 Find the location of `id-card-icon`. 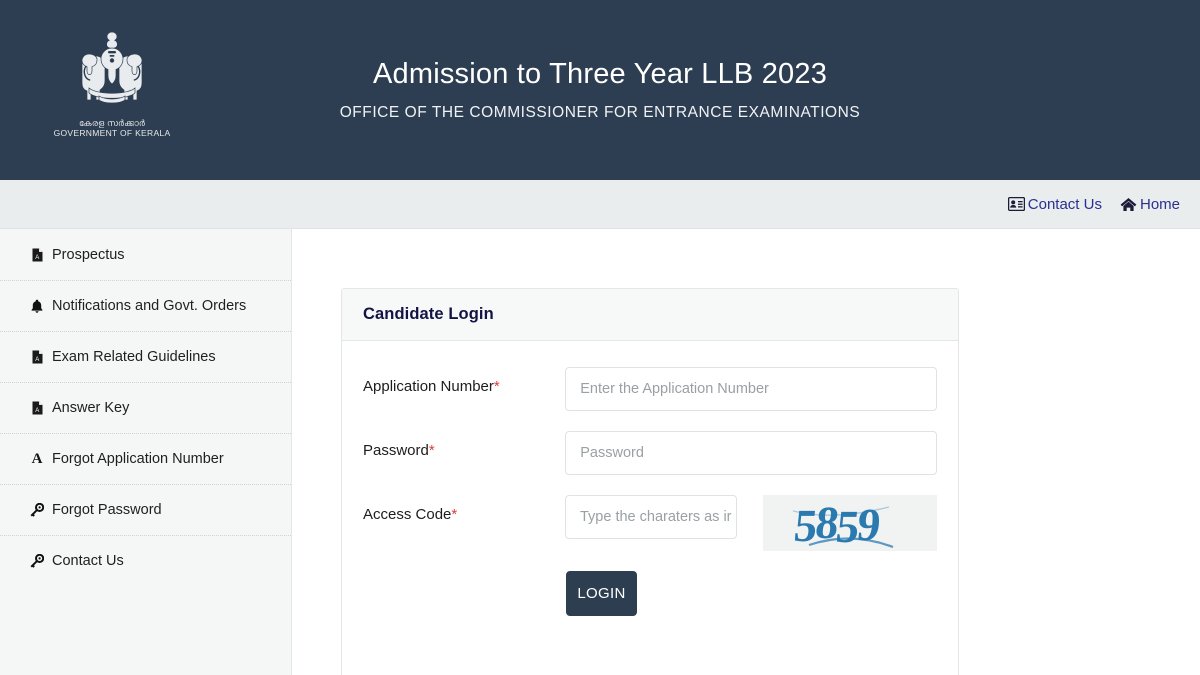

id-card-icon is located at coordinates (1016, 204).